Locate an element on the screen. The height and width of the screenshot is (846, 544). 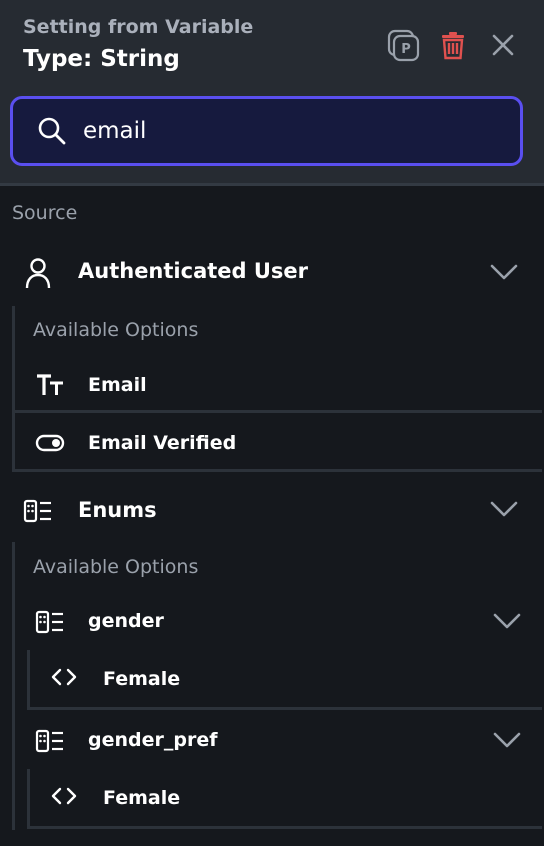
group-enums: Enums is located at coordinates (117, 510).